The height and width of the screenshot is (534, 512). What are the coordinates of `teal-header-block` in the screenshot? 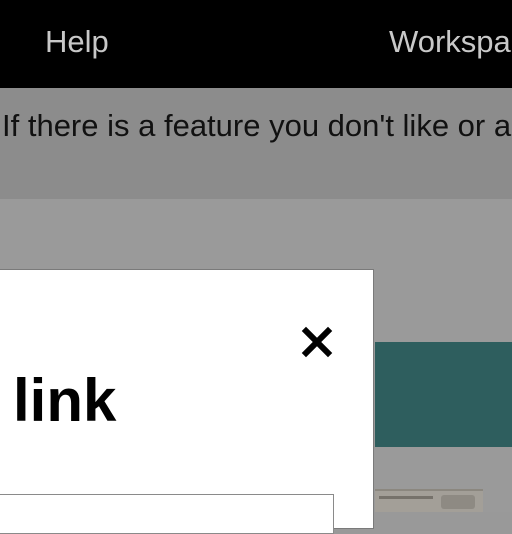 It's located at (443, 394).